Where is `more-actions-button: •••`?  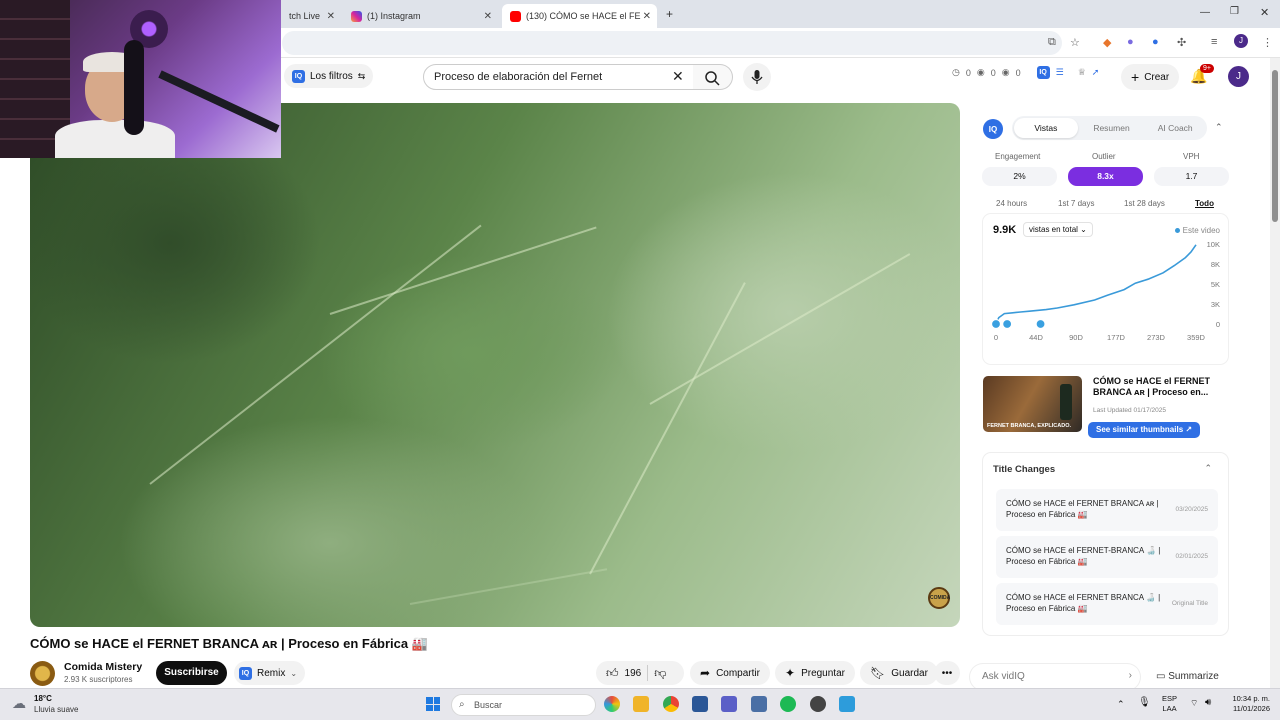
more-actions-button: ••• is located at coordinates (947, 673).